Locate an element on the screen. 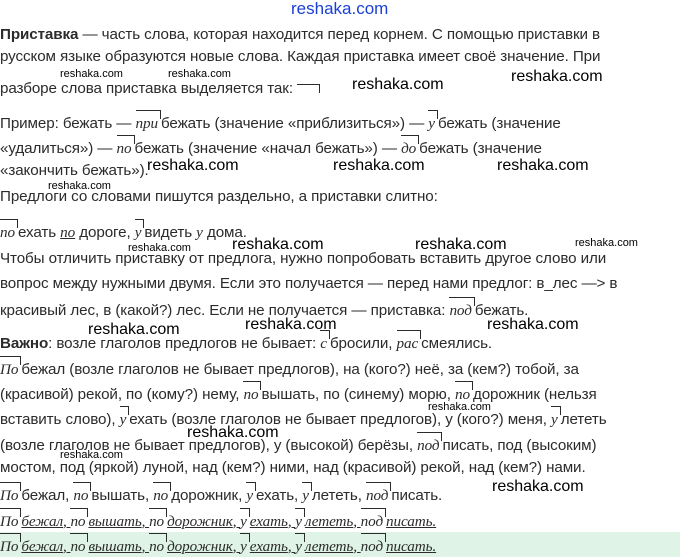 This screenshot has height=558, width=680. prefix-mark: до is located at coordinates (410, 147).